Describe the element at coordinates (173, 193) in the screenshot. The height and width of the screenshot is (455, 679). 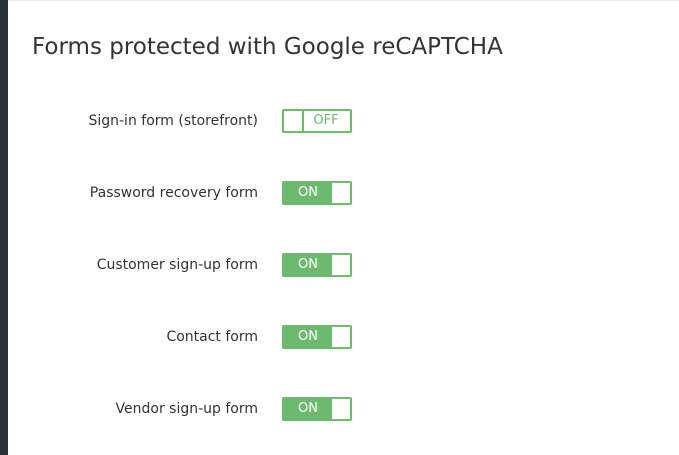
I see `form-label-password-recovery: Password recovery form` at that location.